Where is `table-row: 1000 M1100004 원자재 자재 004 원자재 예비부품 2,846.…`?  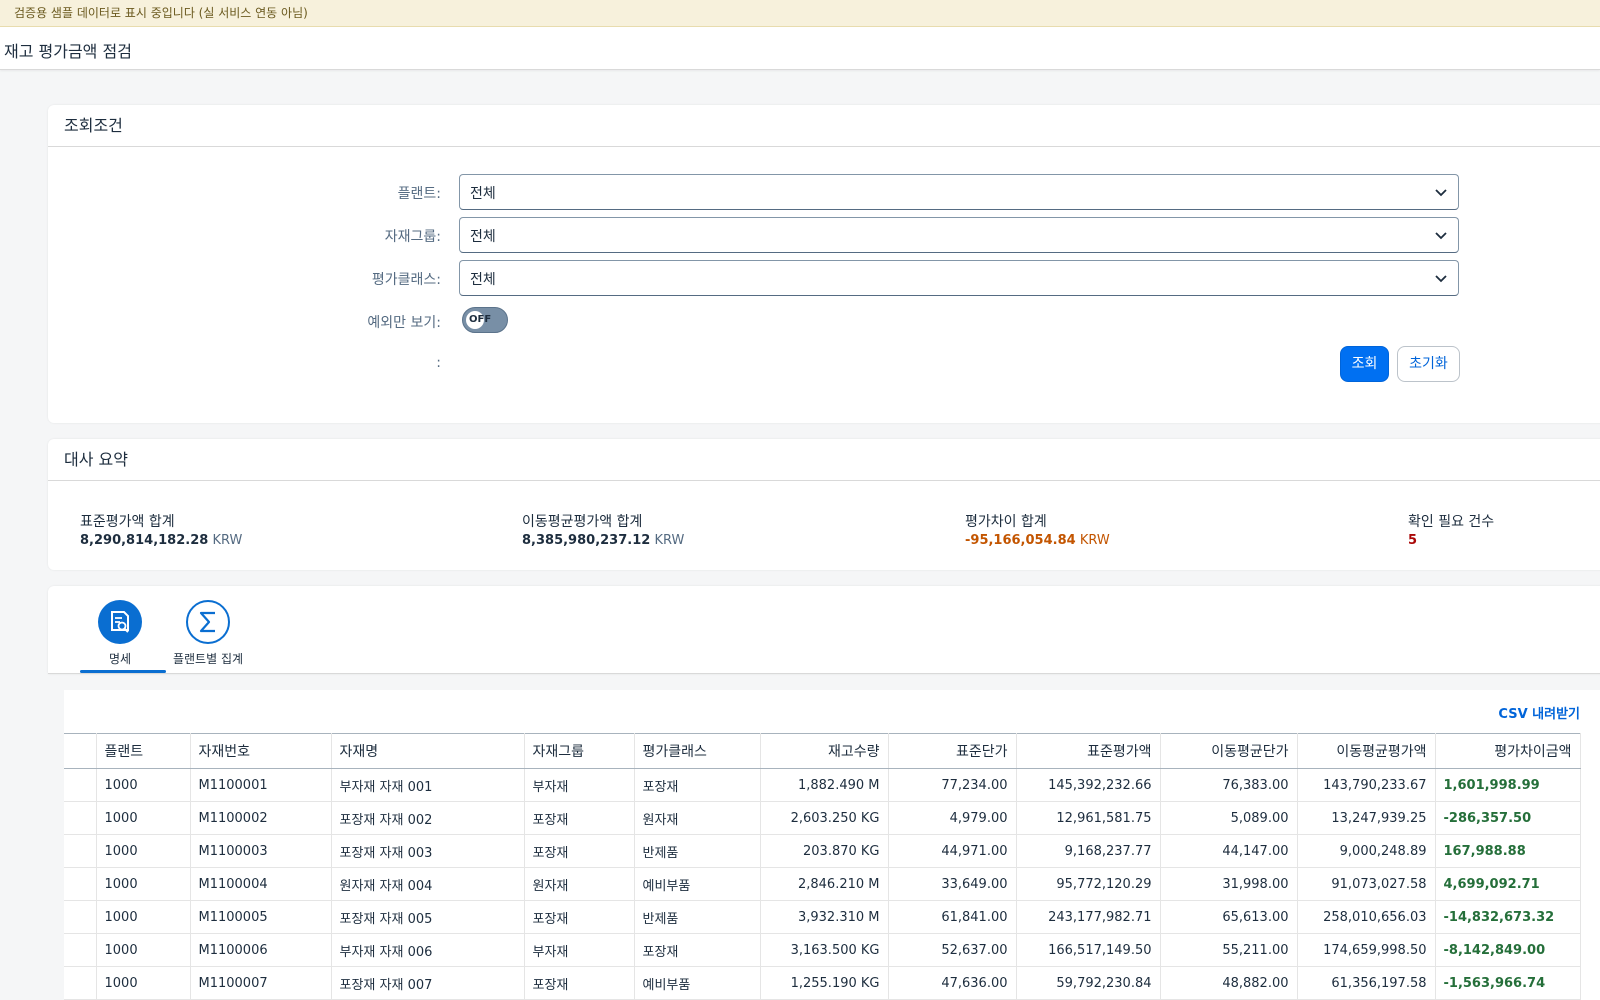
table-row: 1000 M1100004 원자재 자재 004 원자재 예비부품 2,846.… is located at coordinates (822, 884).